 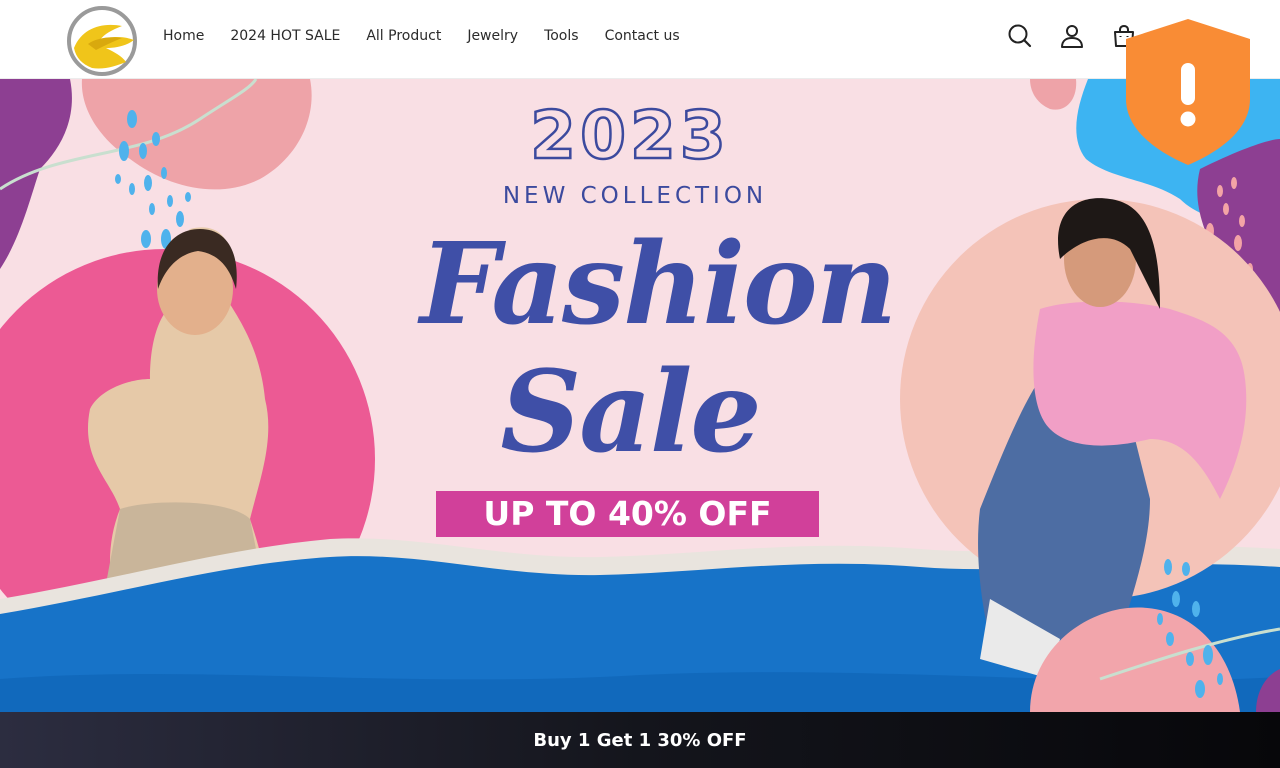 What do you see at coordinates (102, 40) in the screenshot?
I see `eagle-logo` at bounding box center [102, 40].